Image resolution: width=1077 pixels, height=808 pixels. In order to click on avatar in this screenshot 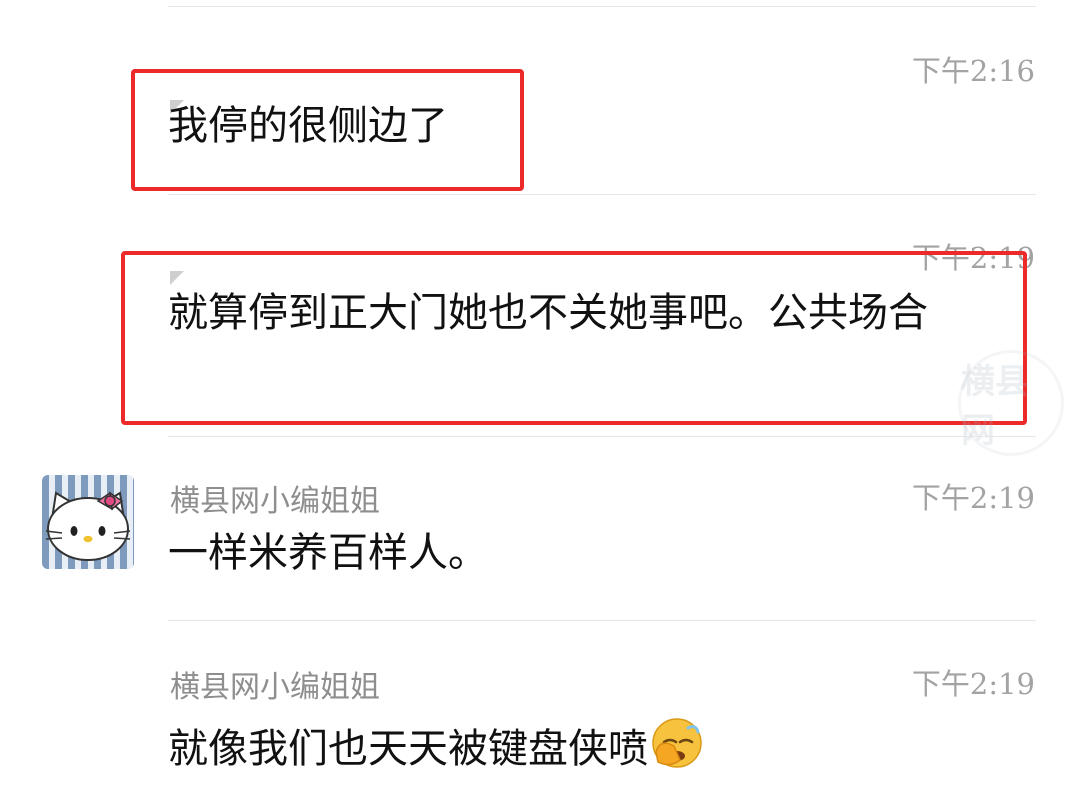, I will do `click(88, 522)`.